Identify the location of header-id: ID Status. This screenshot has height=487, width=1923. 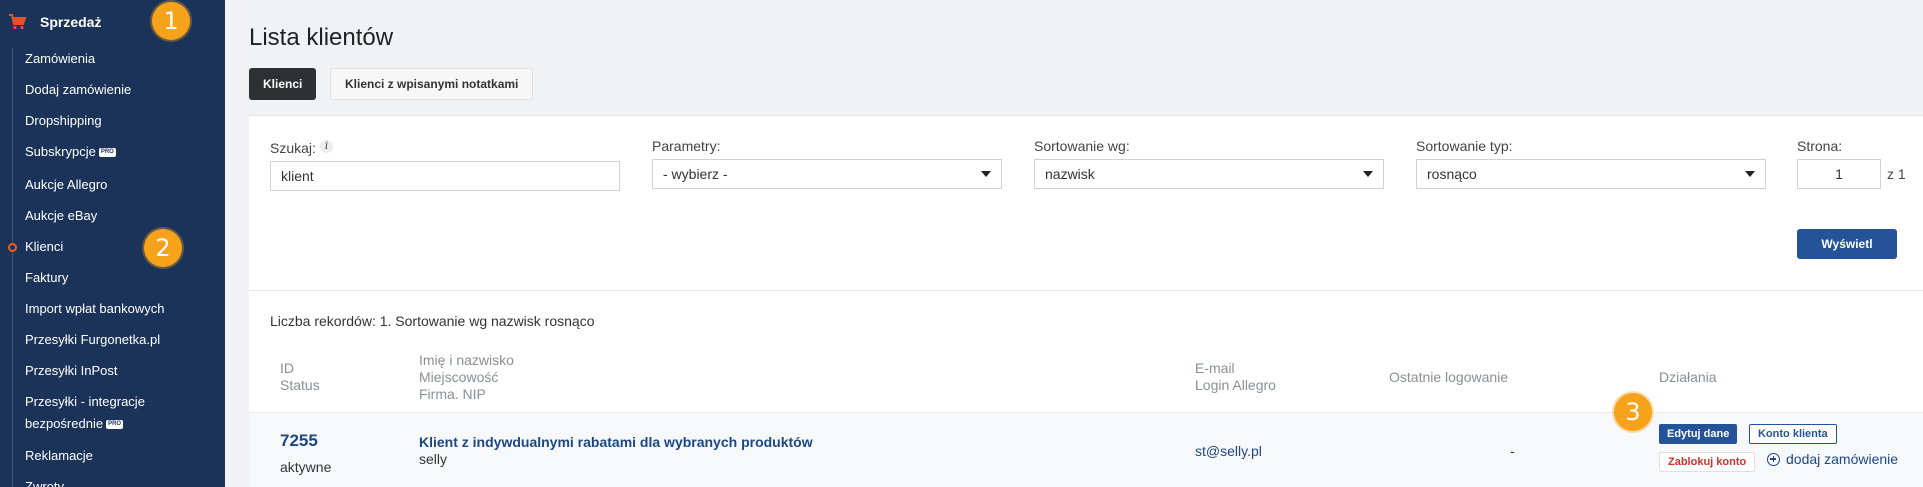
(300, 377).